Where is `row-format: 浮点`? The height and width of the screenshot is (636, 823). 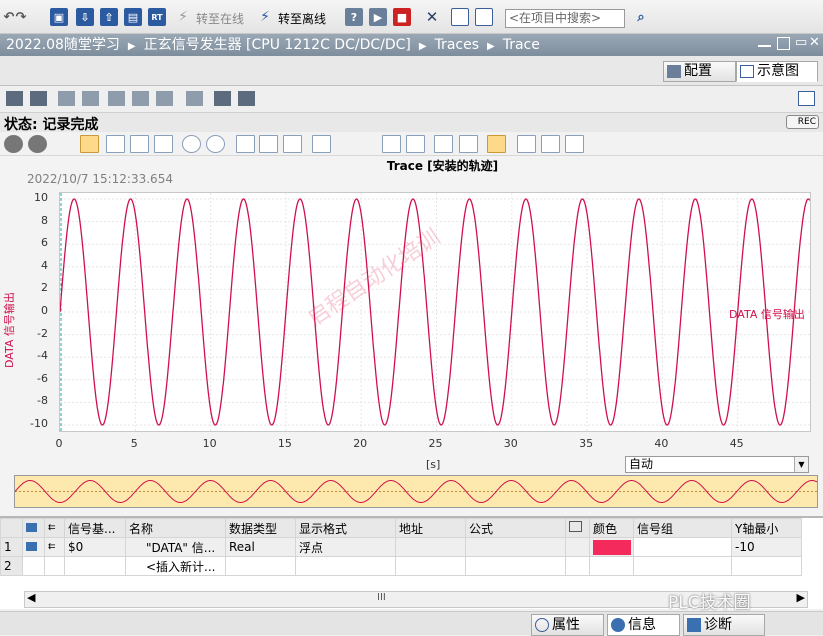 row-format: 浮点 is located at coordinates (345, 547).